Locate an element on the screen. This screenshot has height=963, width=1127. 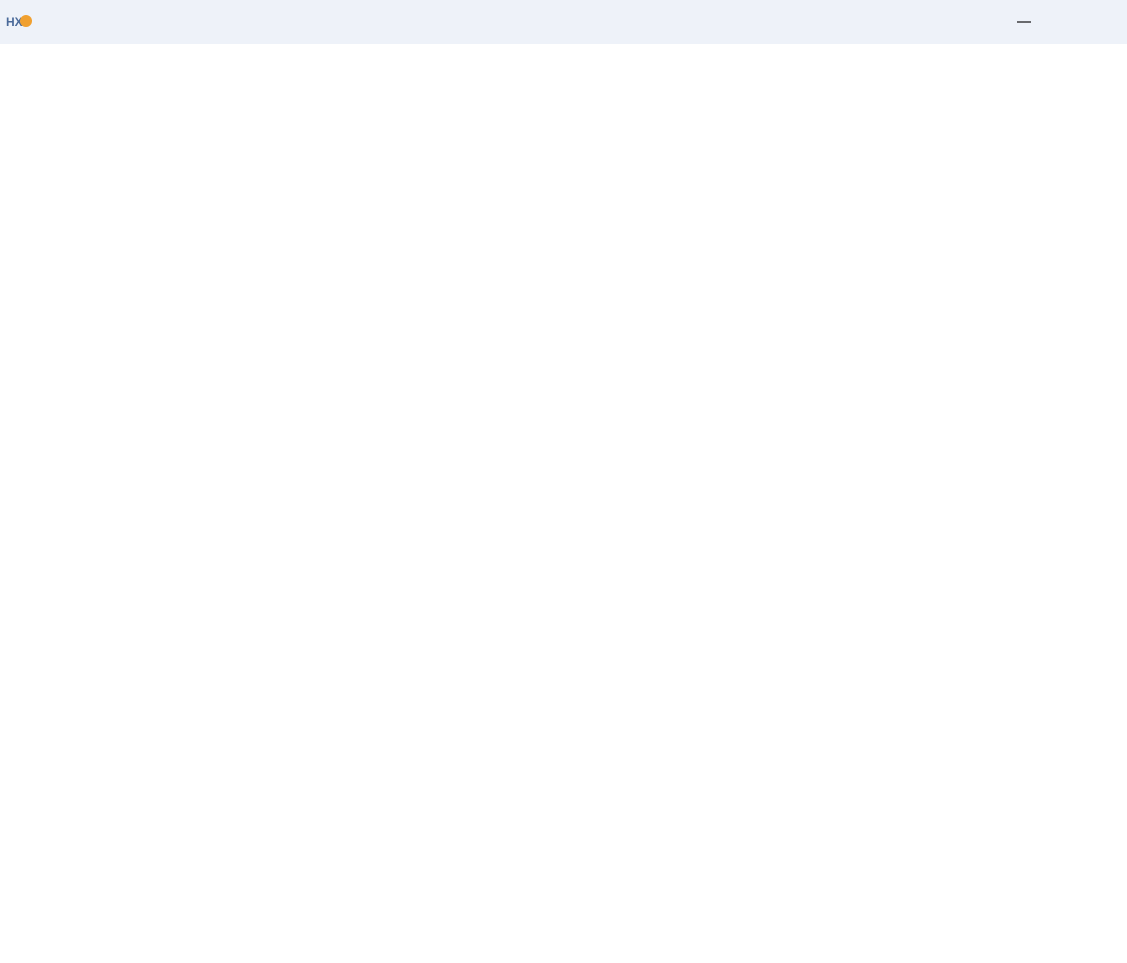
title-bar: HX is located at coordinates (563, 22).